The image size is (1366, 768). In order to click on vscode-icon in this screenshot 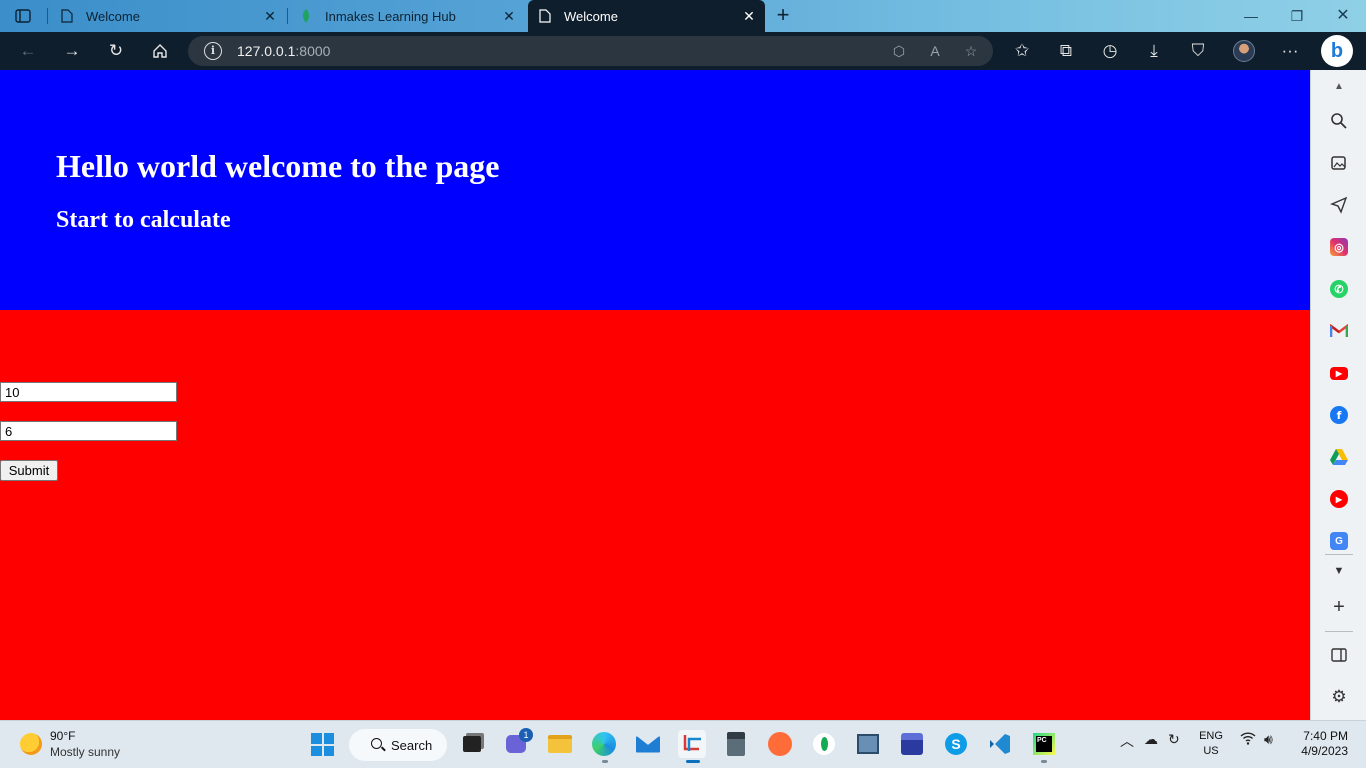, I will do `click(1000, 744)`.